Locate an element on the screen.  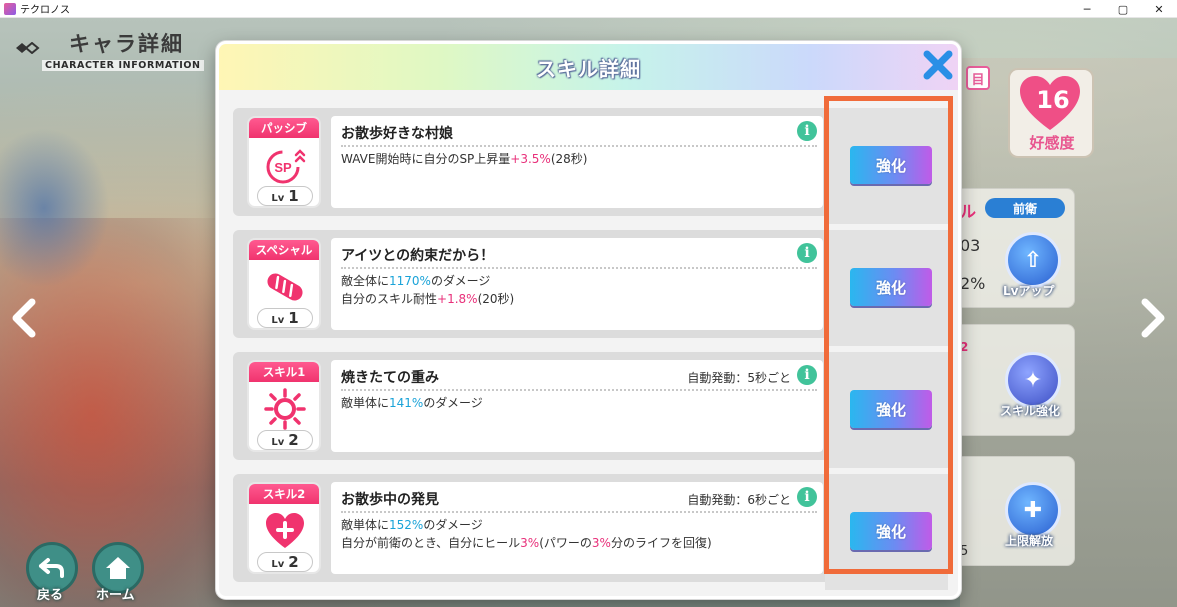
home-icon is located at coordinates (118, 568).